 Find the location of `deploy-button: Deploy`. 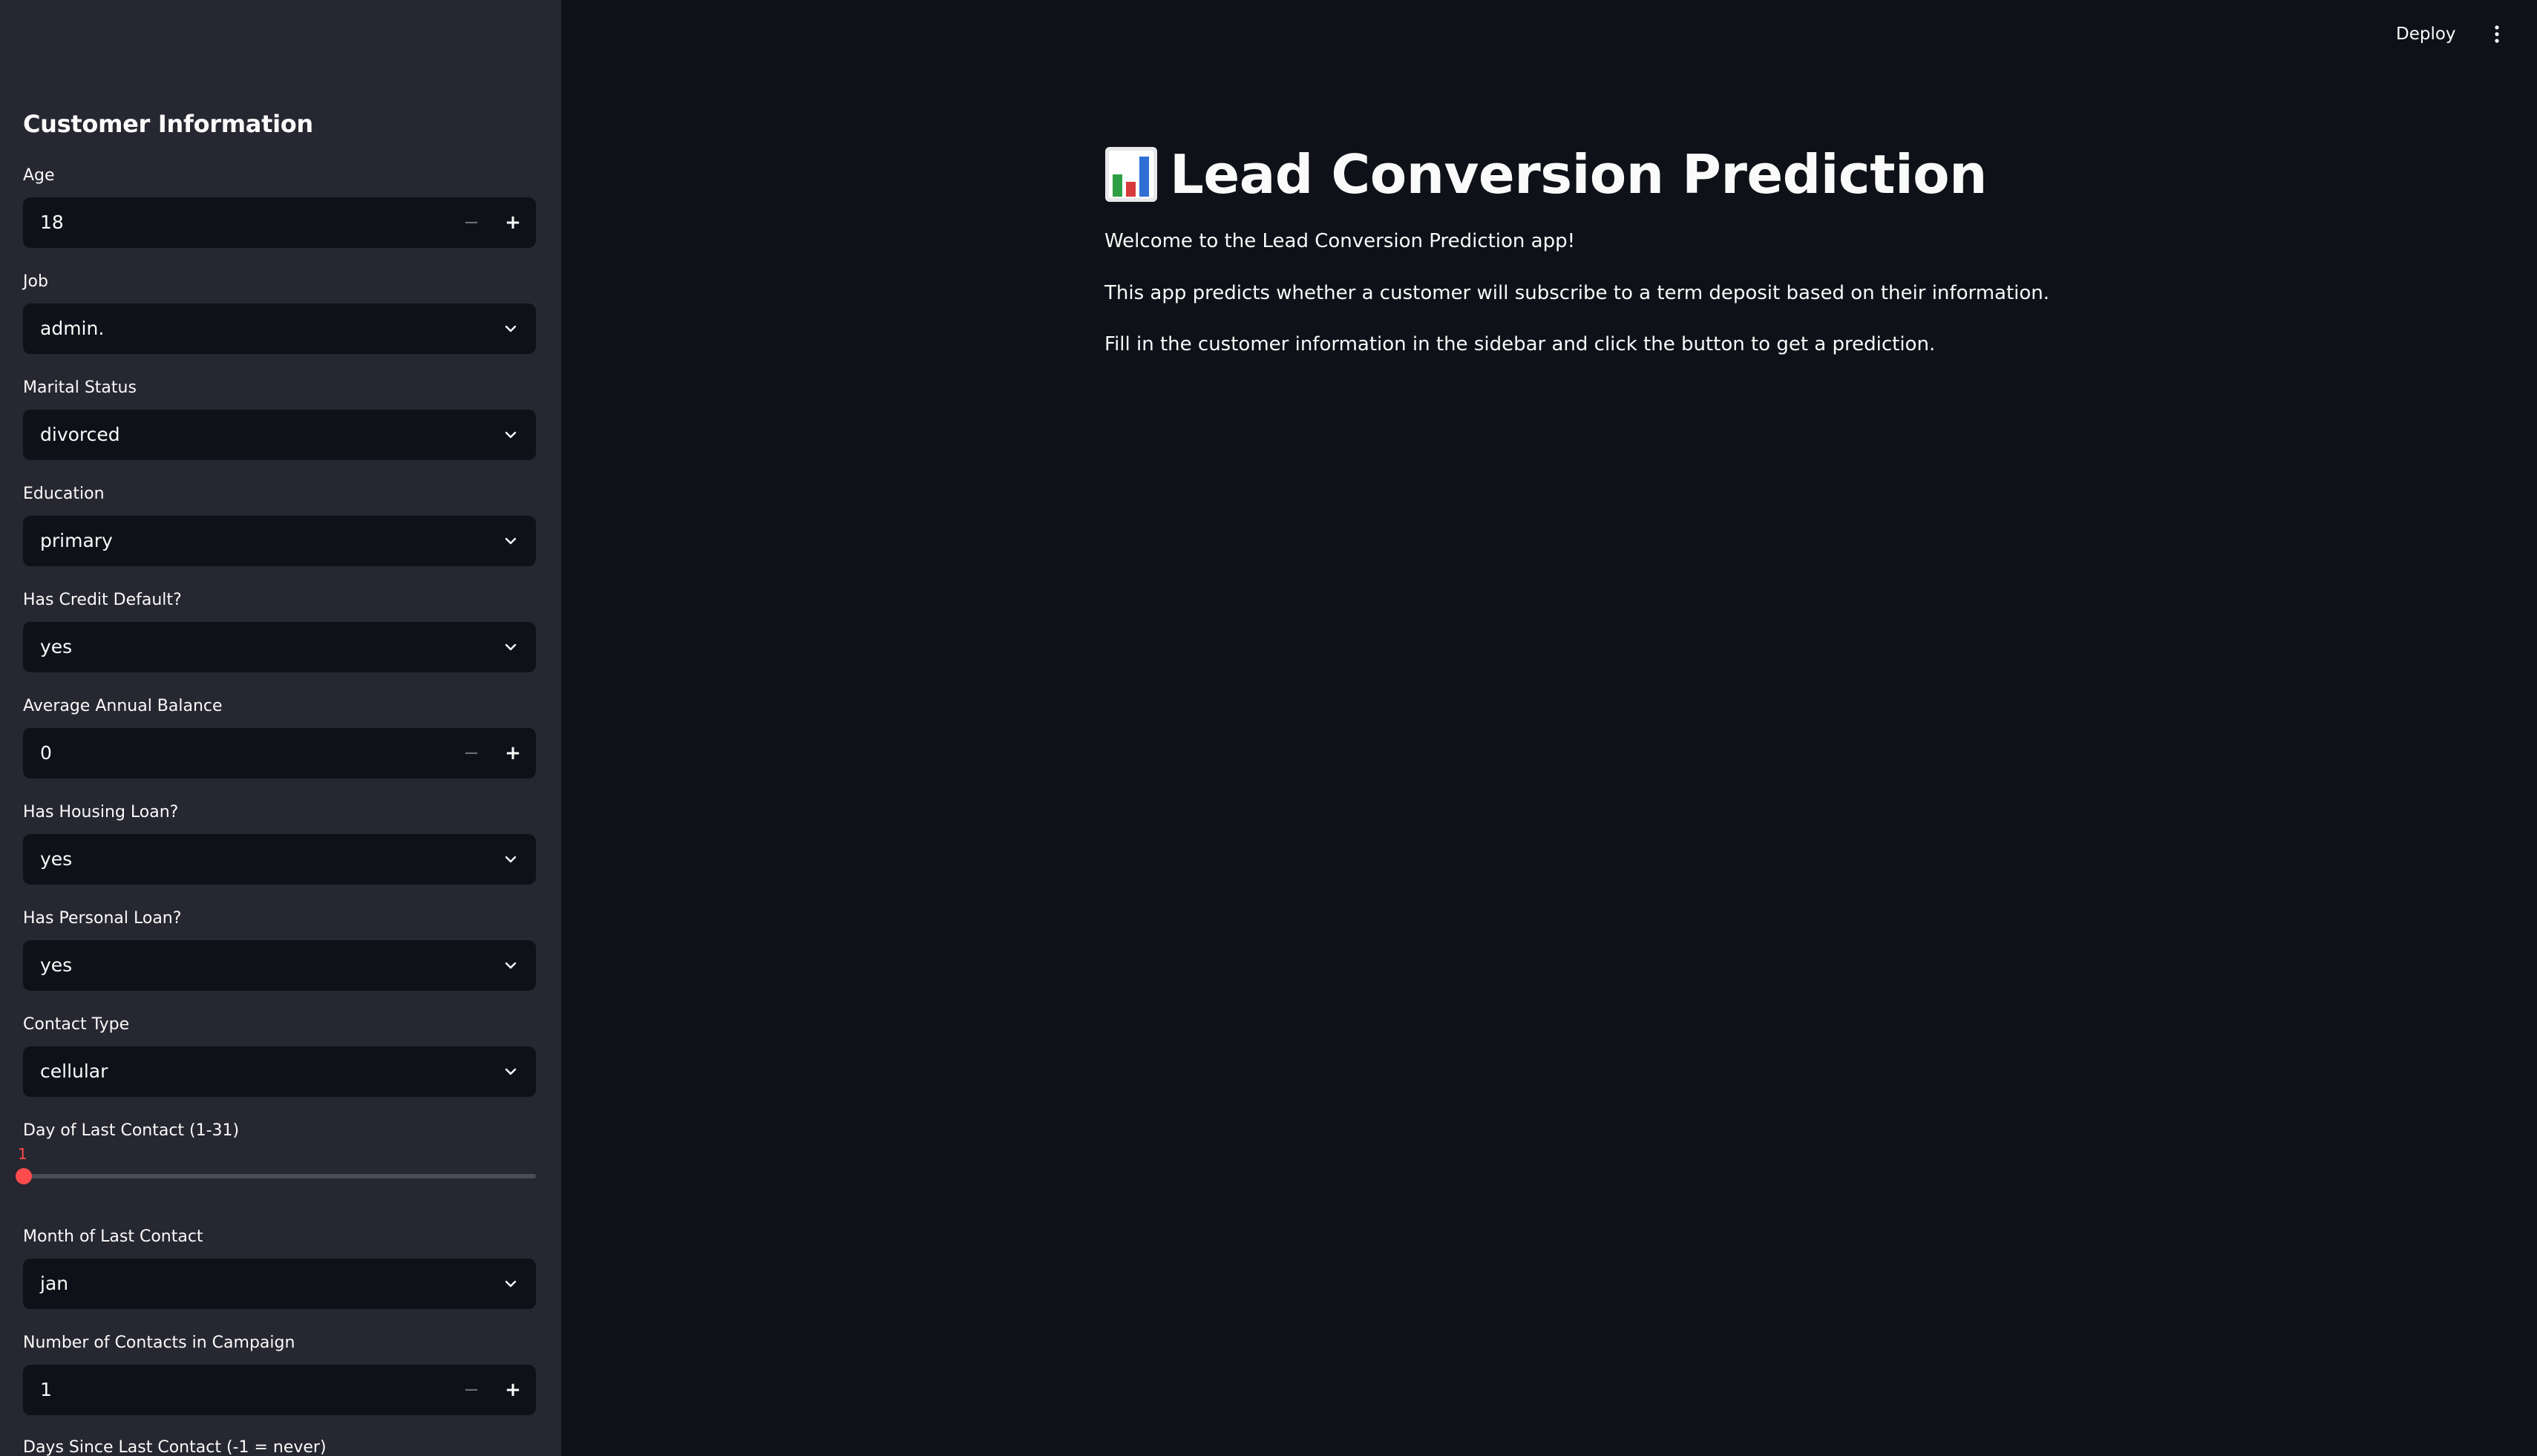

deploy-button: Deploy is located at coordinates (2426, 34).